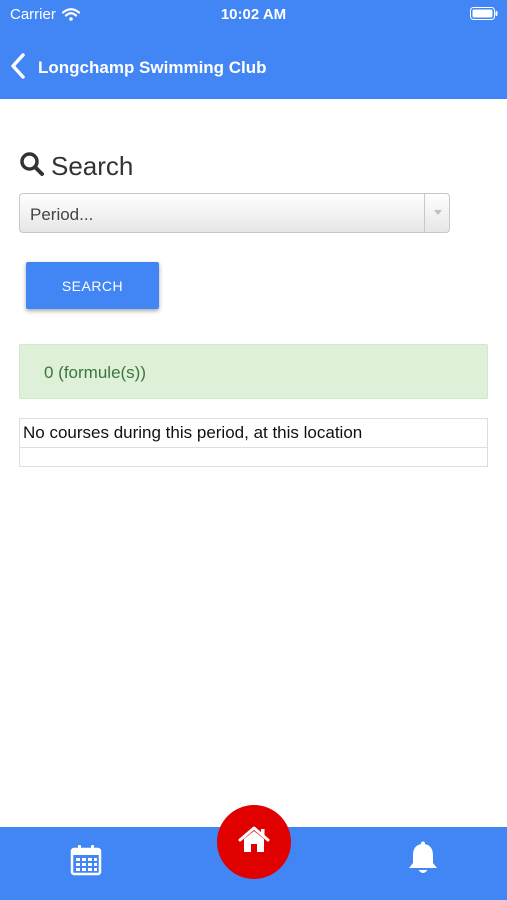 Image resolution: width=507 pixels, height=900 pixels. I want to click on home-button, so click(254, 842).